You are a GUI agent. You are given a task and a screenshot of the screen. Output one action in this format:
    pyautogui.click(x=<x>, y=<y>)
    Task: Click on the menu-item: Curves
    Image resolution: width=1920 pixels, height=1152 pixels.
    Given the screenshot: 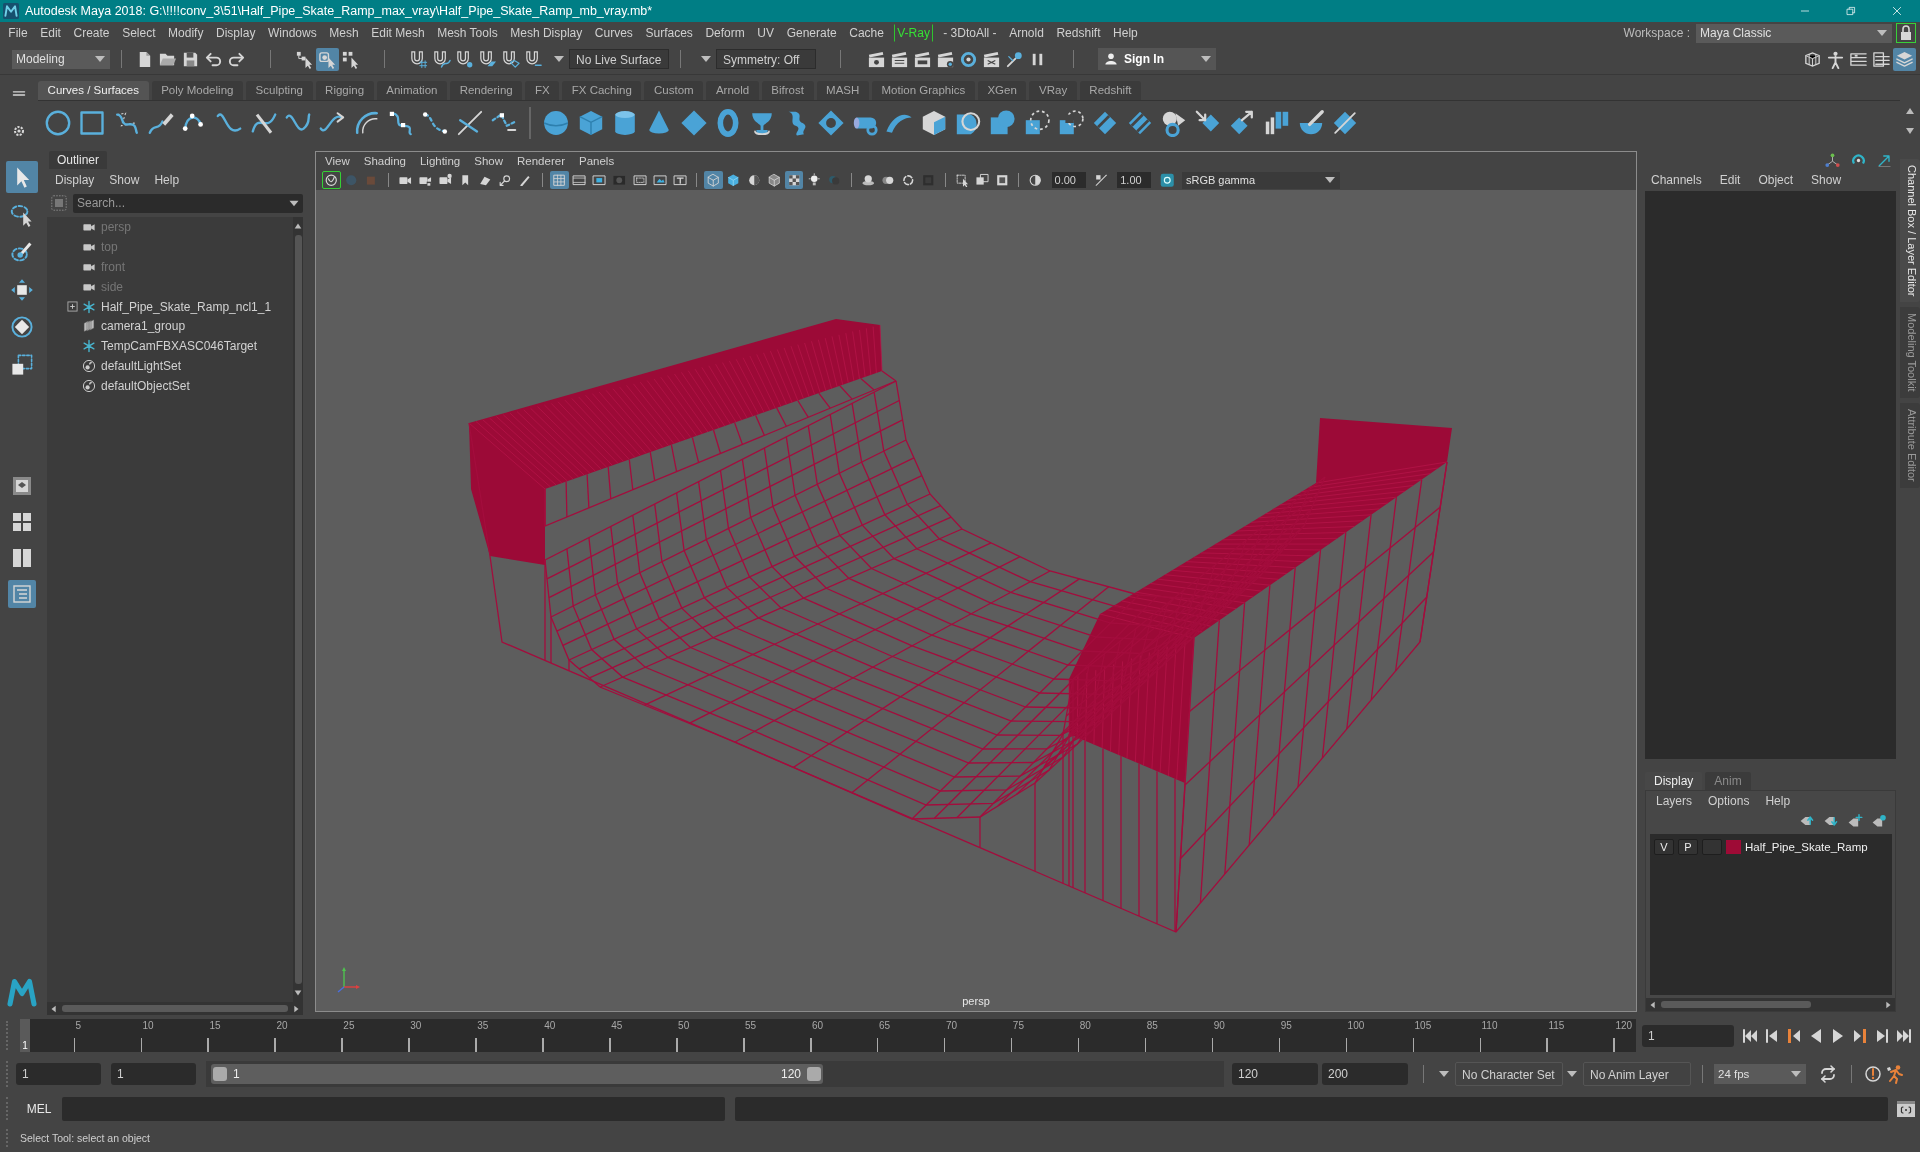 What is the action you would take?
    pyautogui.click(x=614, y=33)
    